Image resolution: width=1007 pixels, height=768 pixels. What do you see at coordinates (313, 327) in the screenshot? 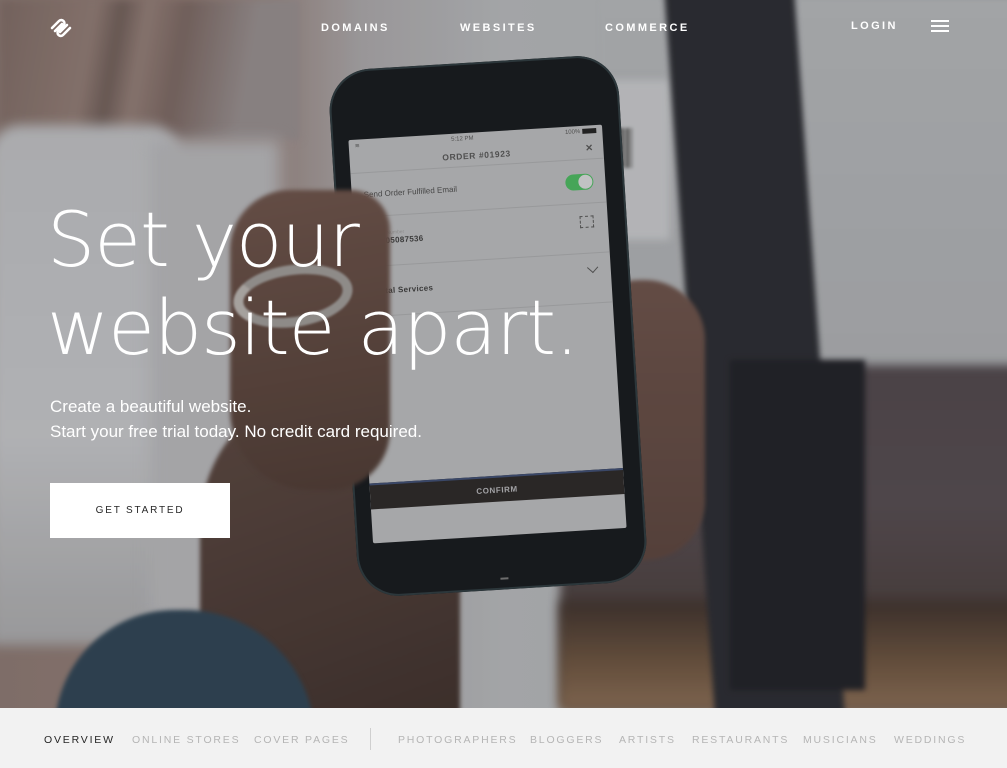
I see `headline-line-2: website apart.` at bounding box center [313, 327].